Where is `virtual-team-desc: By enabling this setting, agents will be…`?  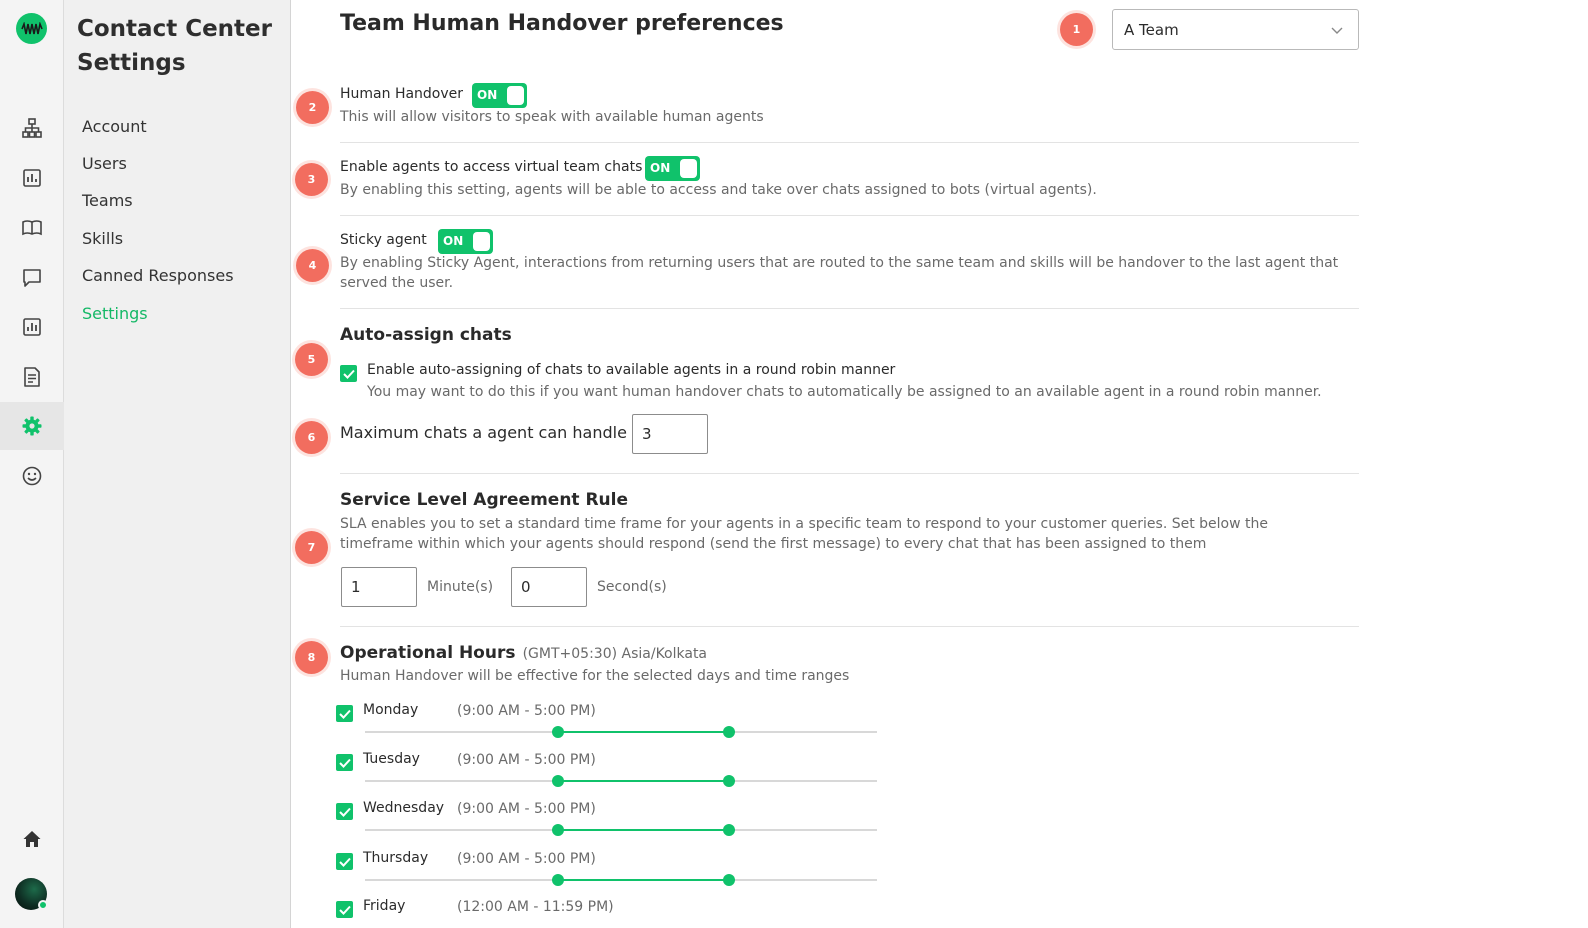
virtual-team-desc: By enabling this setting, agents will be… is located at coordinates (718, 190).